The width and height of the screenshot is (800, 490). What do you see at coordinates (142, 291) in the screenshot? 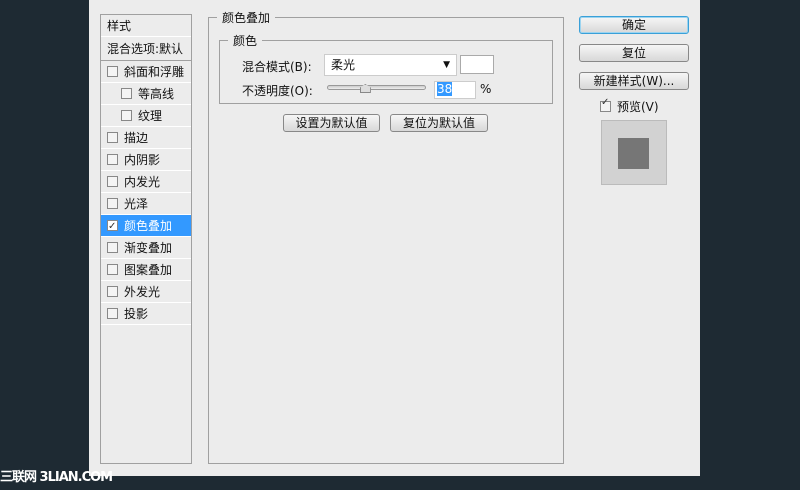
I see `style-item-label: 外发光` at bounding box center [142, 291].